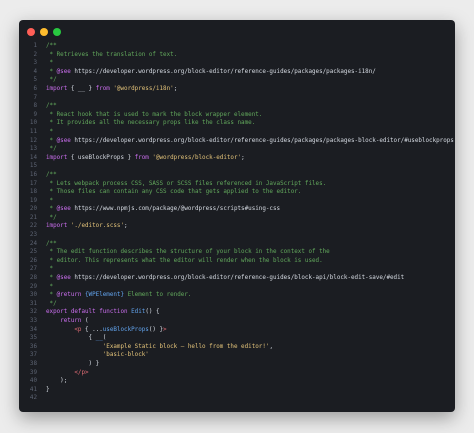  Describe the element at coordinates (237, 89) in the screenshot. I see `code-line: 6 import { __ } from '@wordpress/i18n';` at that location.